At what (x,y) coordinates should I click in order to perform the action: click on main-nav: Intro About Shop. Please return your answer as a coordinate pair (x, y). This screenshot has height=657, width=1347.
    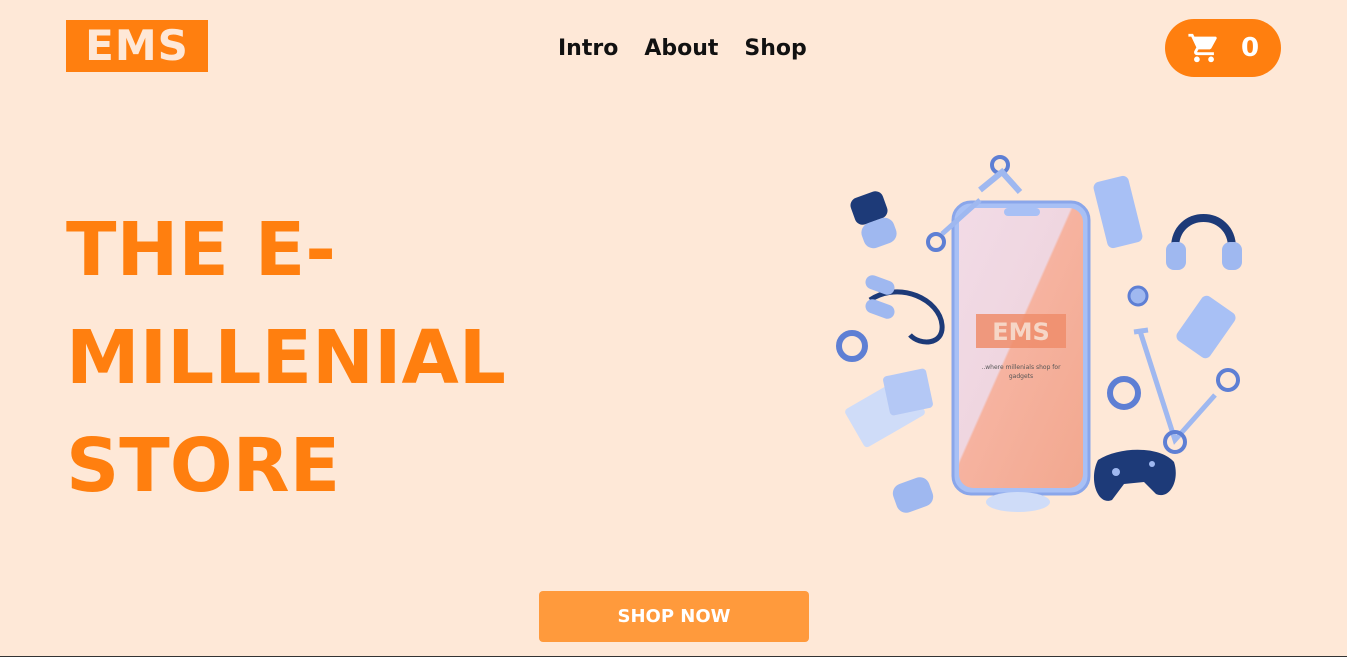
    Looking at the image, I should click on (682, 49).